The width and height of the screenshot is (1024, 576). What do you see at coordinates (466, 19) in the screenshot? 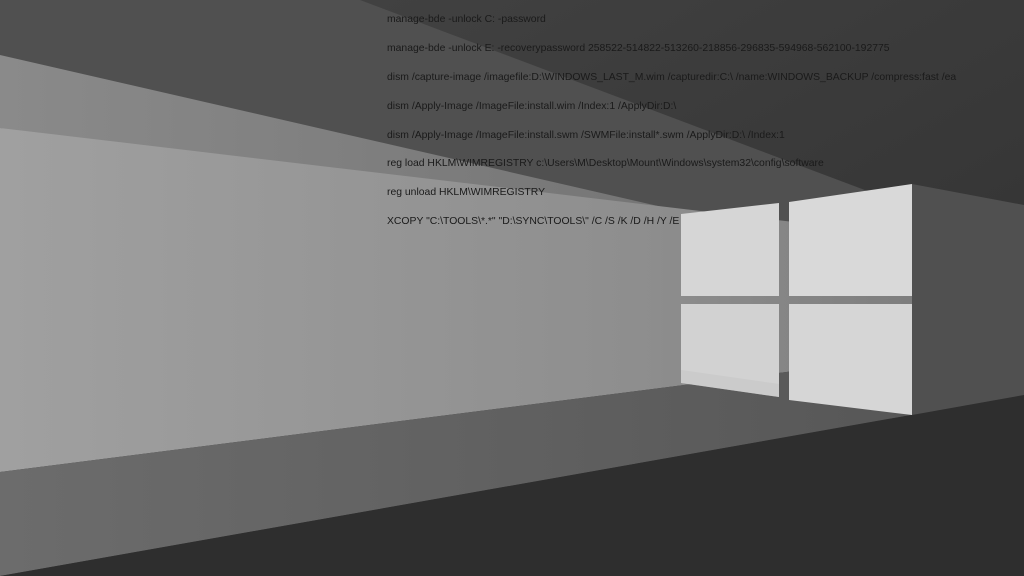
I see `command-line: manage-bde -unlock C: -password` at bounding box center [466, 19].